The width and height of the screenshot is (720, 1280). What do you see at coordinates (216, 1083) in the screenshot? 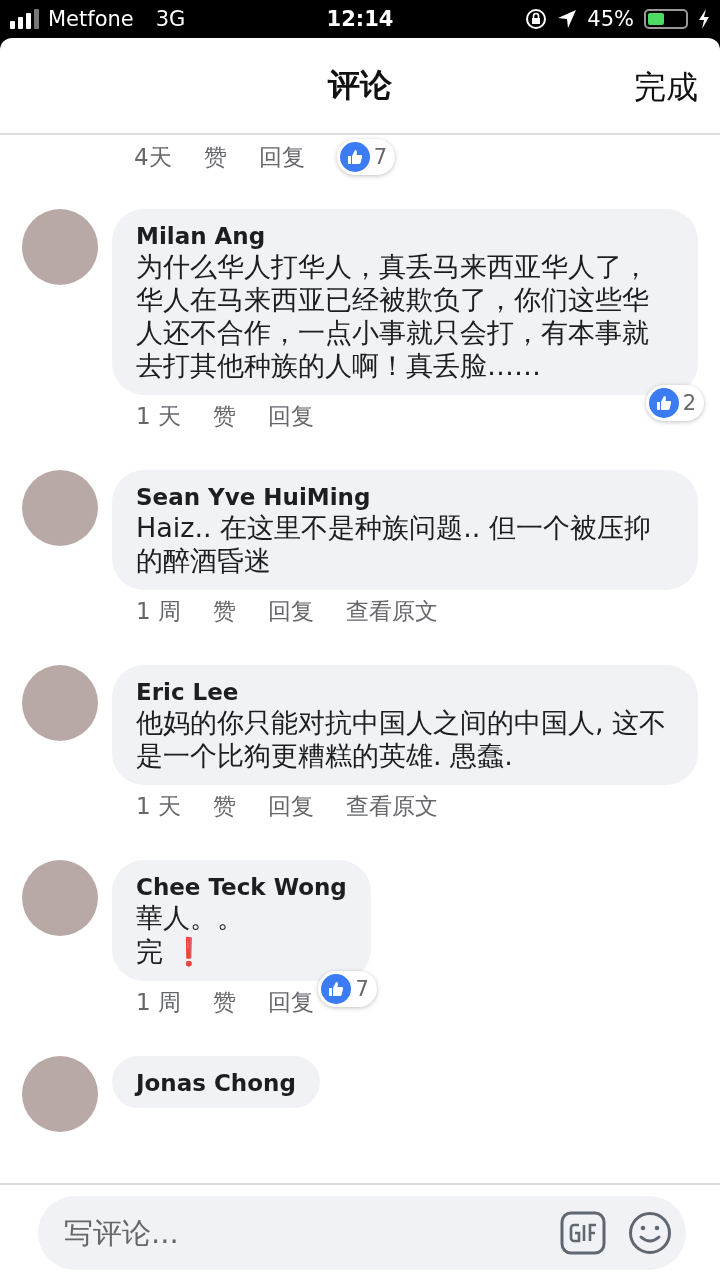
I see `comment-author: Jonas Chong` at bounding box center [216, 1083].